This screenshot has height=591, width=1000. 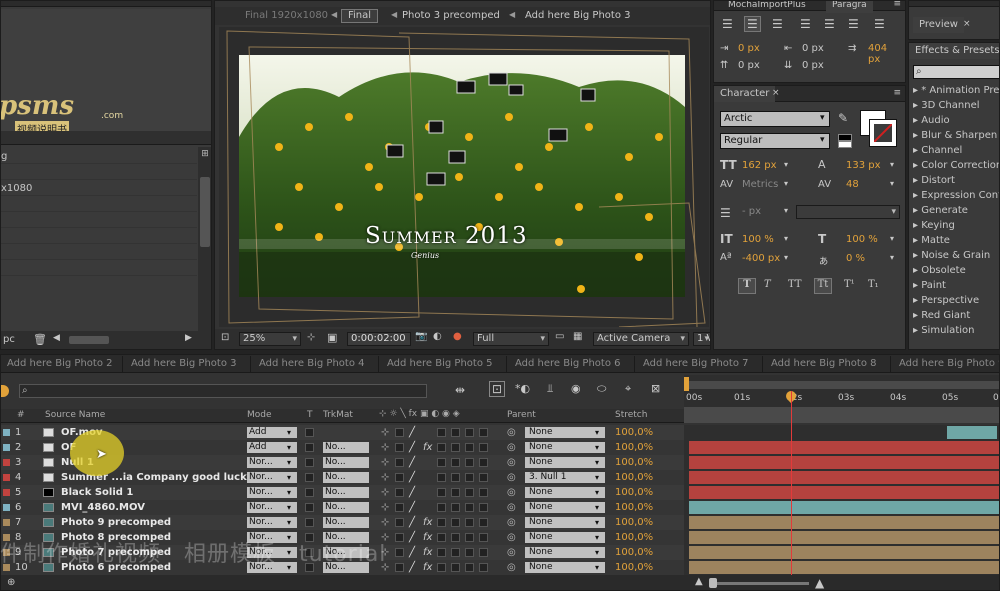 I want to click on justify-left-icon: ☰, so click(x=805, y=24).